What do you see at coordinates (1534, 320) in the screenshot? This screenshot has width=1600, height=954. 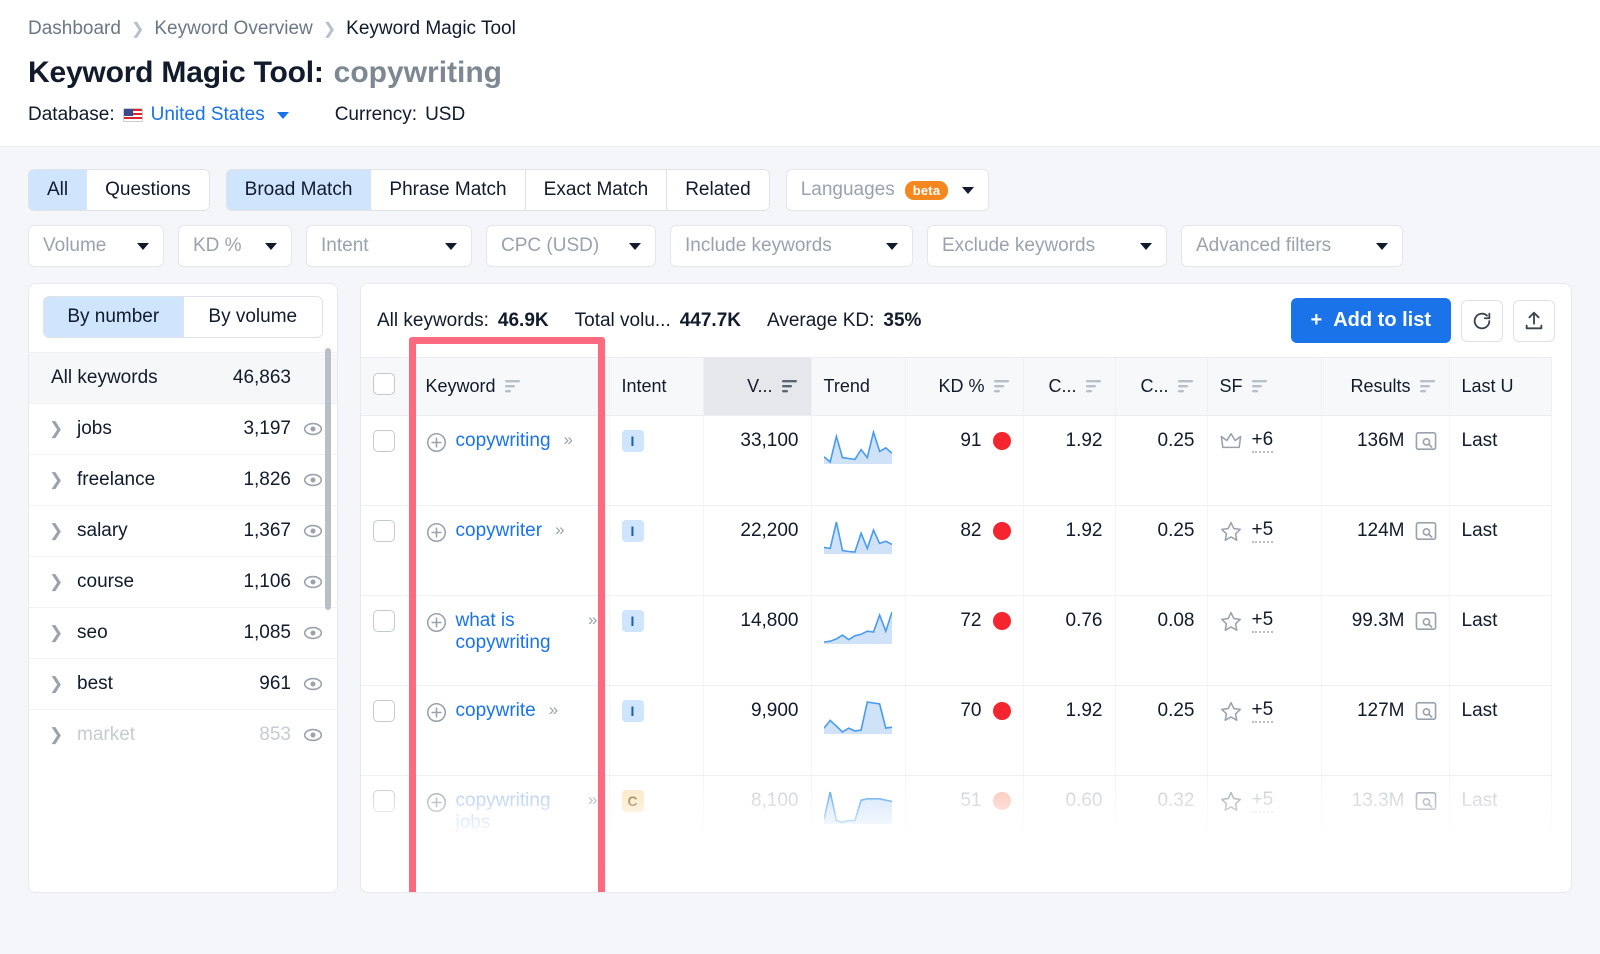 I see `export-button` at bounding box center [1534, 320].